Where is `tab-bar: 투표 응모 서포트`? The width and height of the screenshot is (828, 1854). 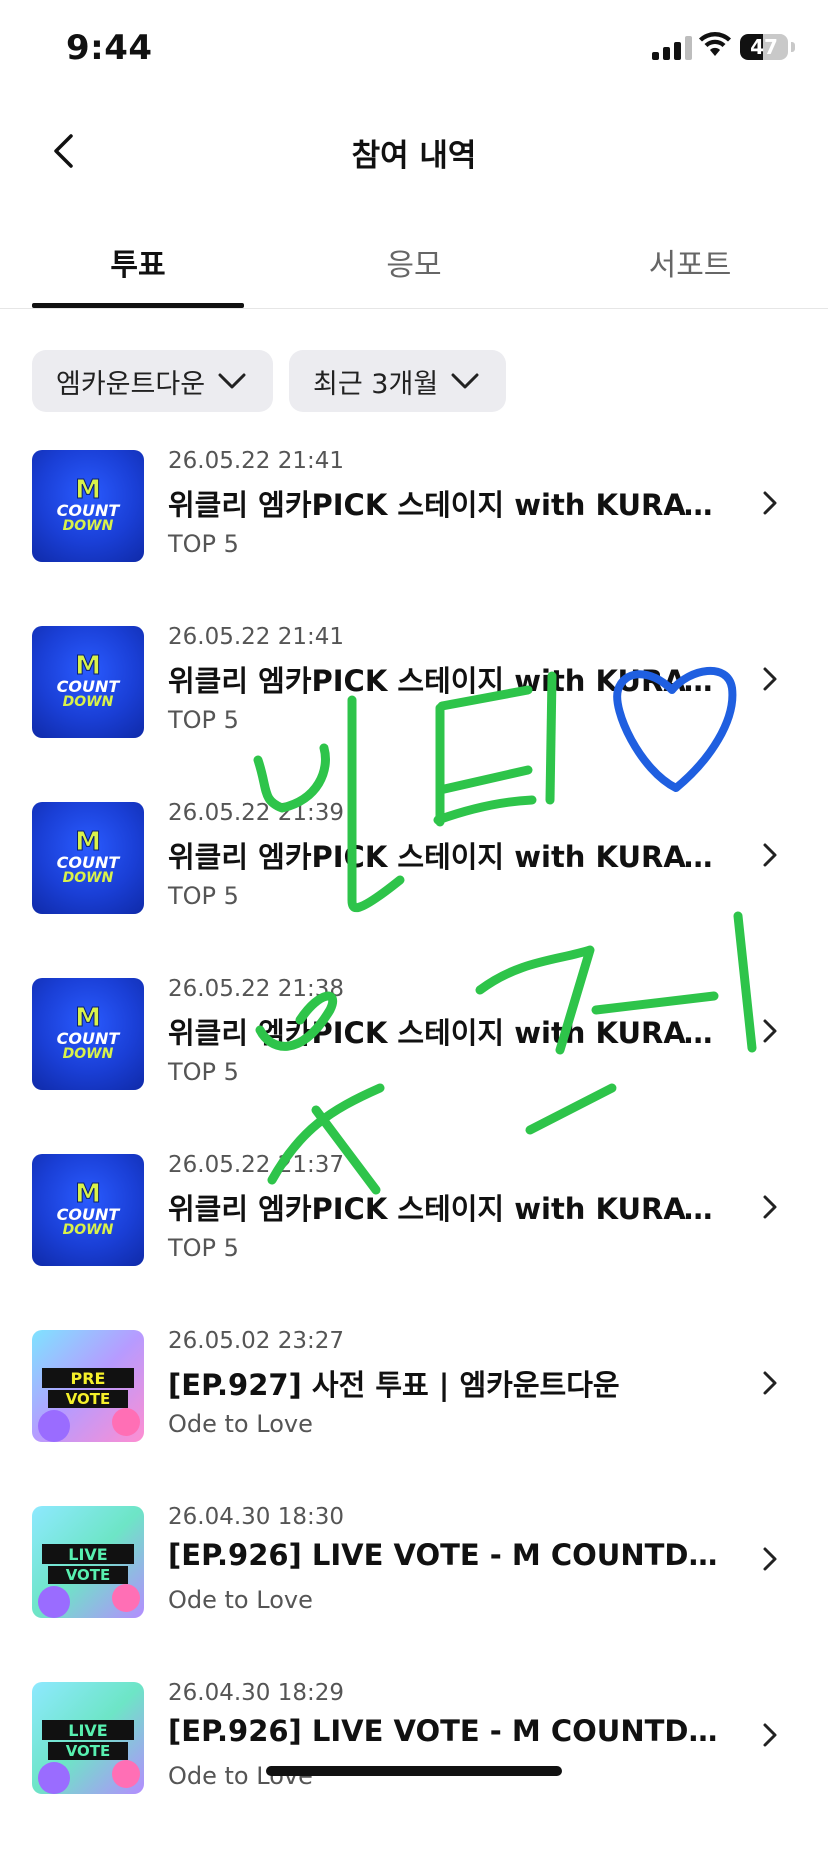 tab-bar: 투표 응모 서포트 is located at coordinates (414, 259).